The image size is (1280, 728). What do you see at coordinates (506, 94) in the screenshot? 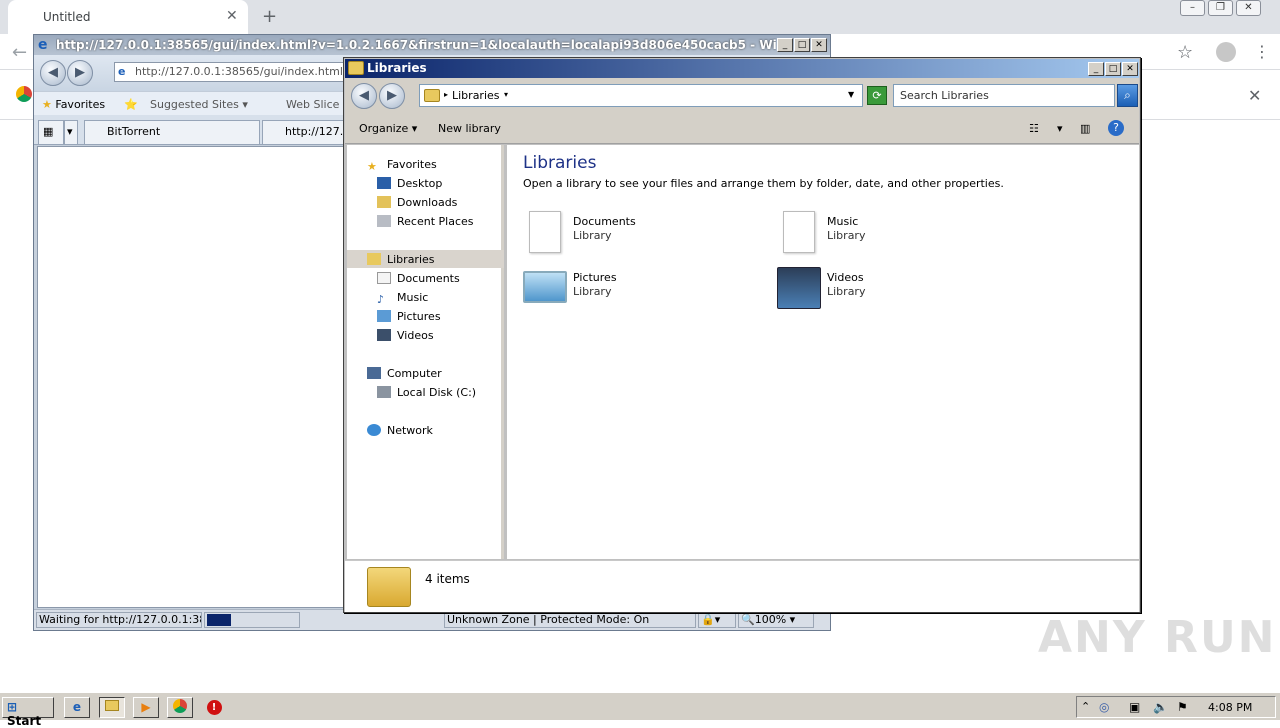
I see `chevron-down-icon: ▾` at bounding box center [506, 94].